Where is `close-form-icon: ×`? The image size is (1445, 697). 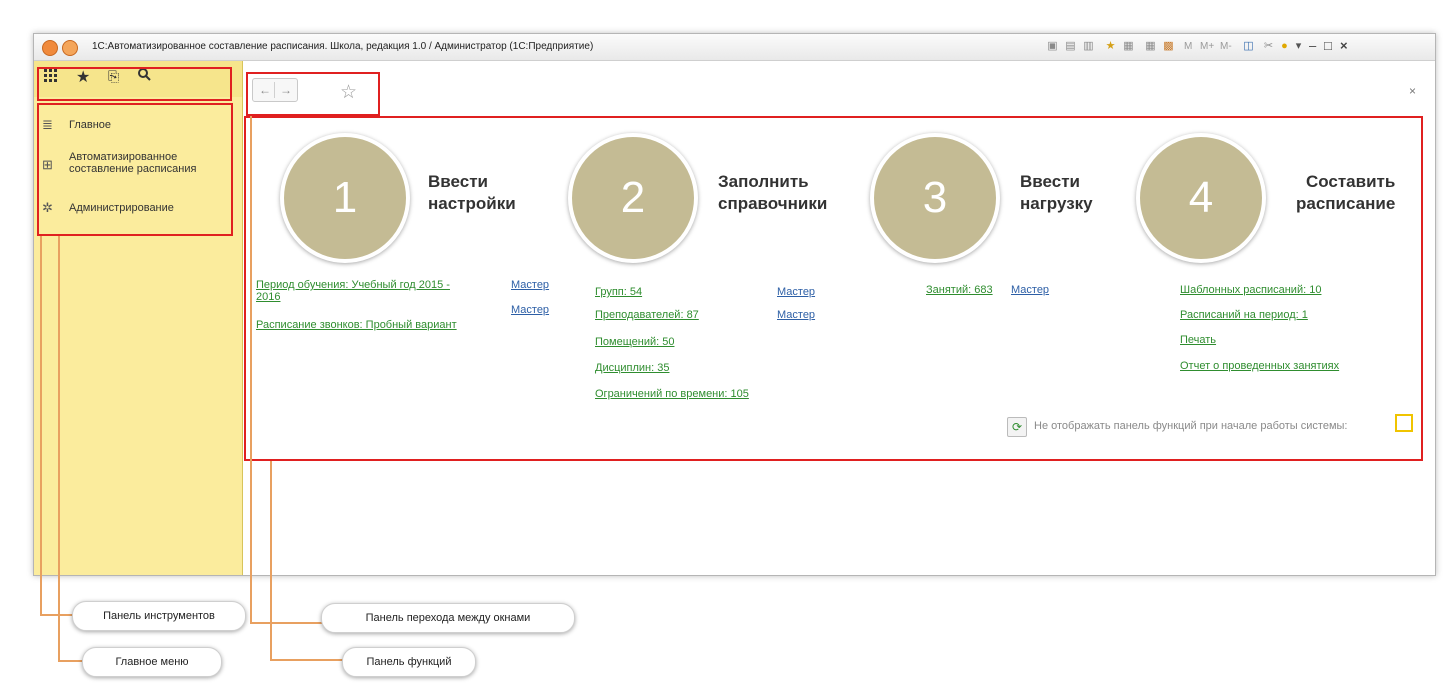 close-form-icon: × is located at coordinates (1412, 91).